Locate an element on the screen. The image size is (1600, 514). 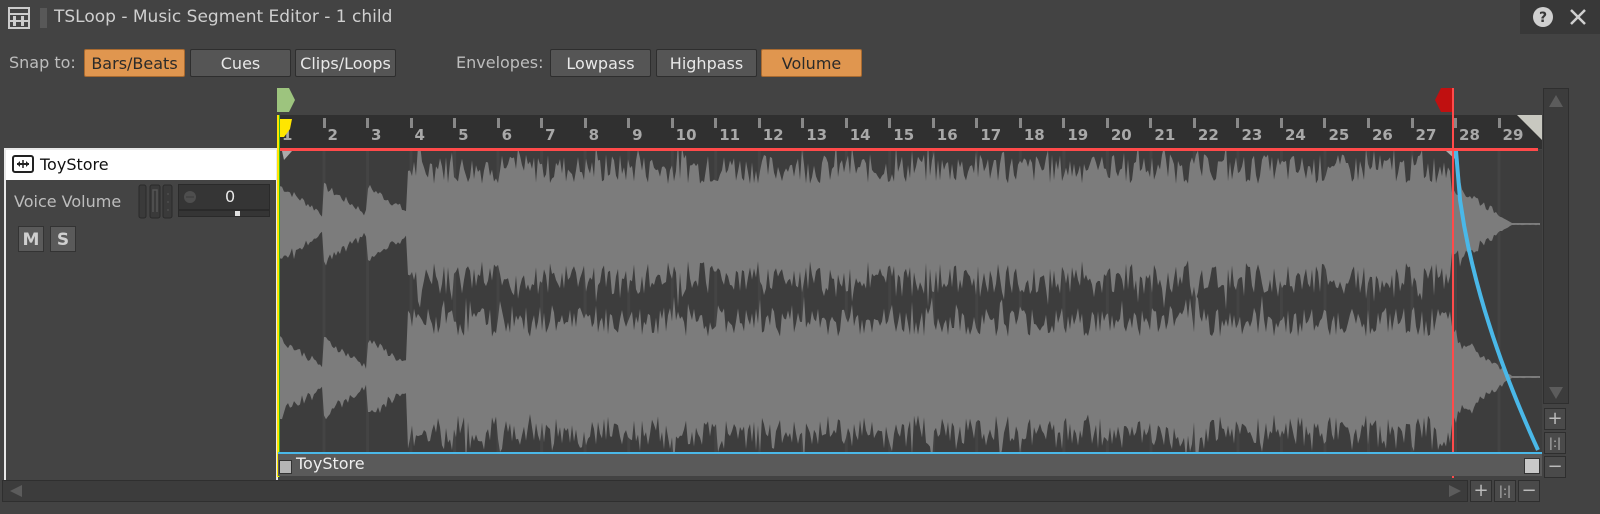
ruler-label-bar-3: 3 is located at coordinates (376, 135).